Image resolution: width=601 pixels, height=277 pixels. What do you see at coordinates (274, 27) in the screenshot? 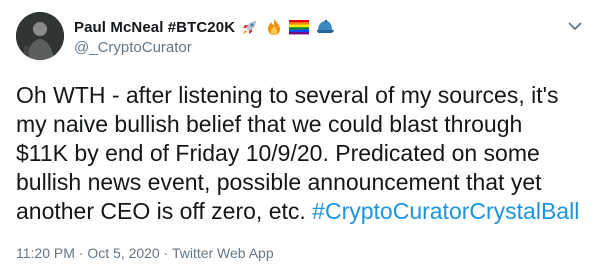
I see `fire-icon` at bounding box center [274, 27].